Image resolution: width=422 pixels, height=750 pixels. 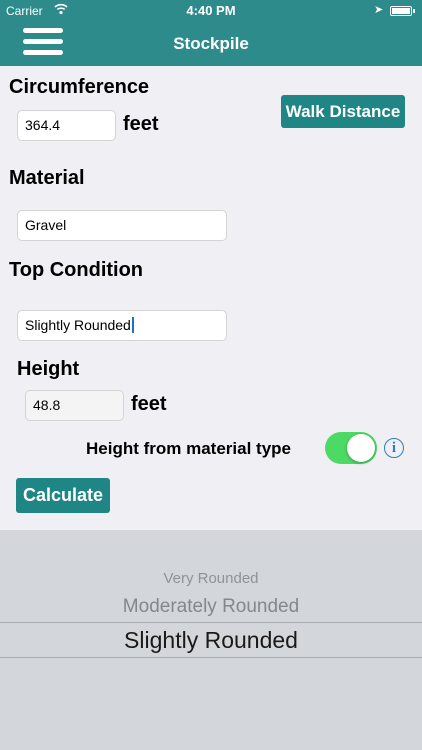 What do you see at coordinates (47, 178) in the screenshot?
I see `material-label: Material` at bounding box center [47, 178].